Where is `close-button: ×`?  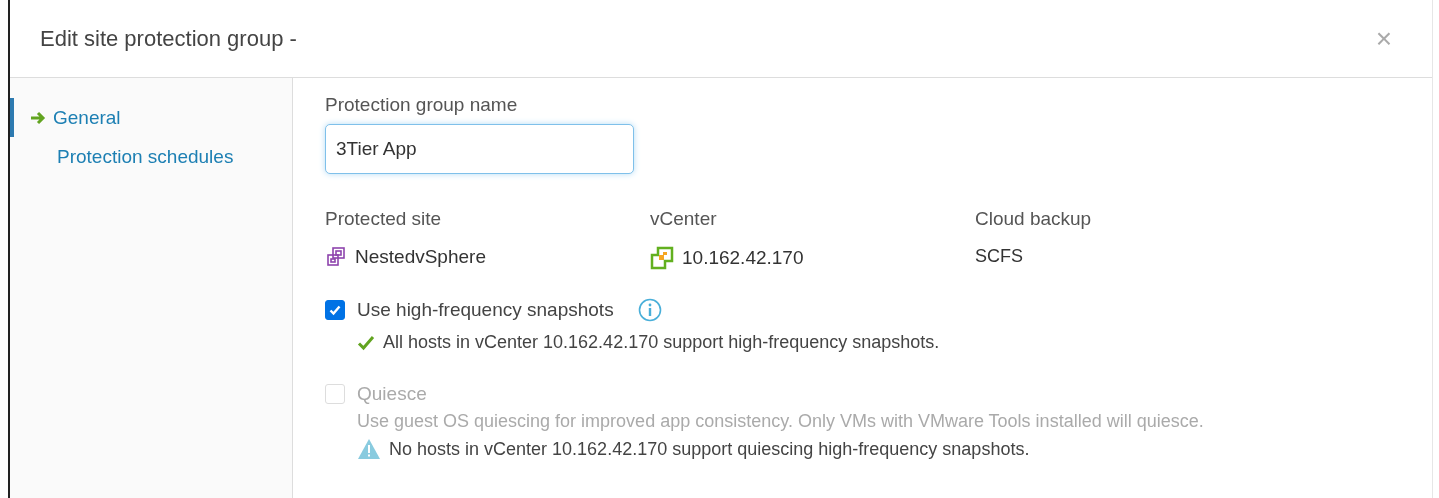 close-button: × is located at coordinates (1383, 38).